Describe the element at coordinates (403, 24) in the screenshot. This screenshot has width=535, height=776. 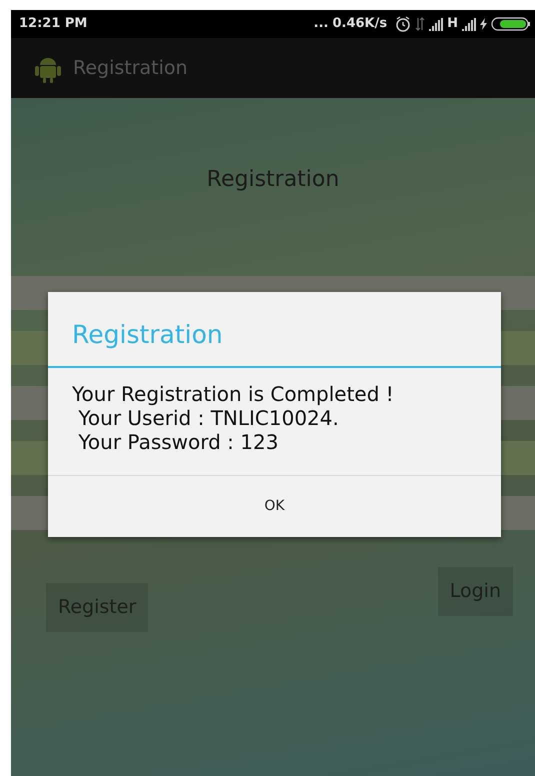
I see `alarm-icon` at that location.